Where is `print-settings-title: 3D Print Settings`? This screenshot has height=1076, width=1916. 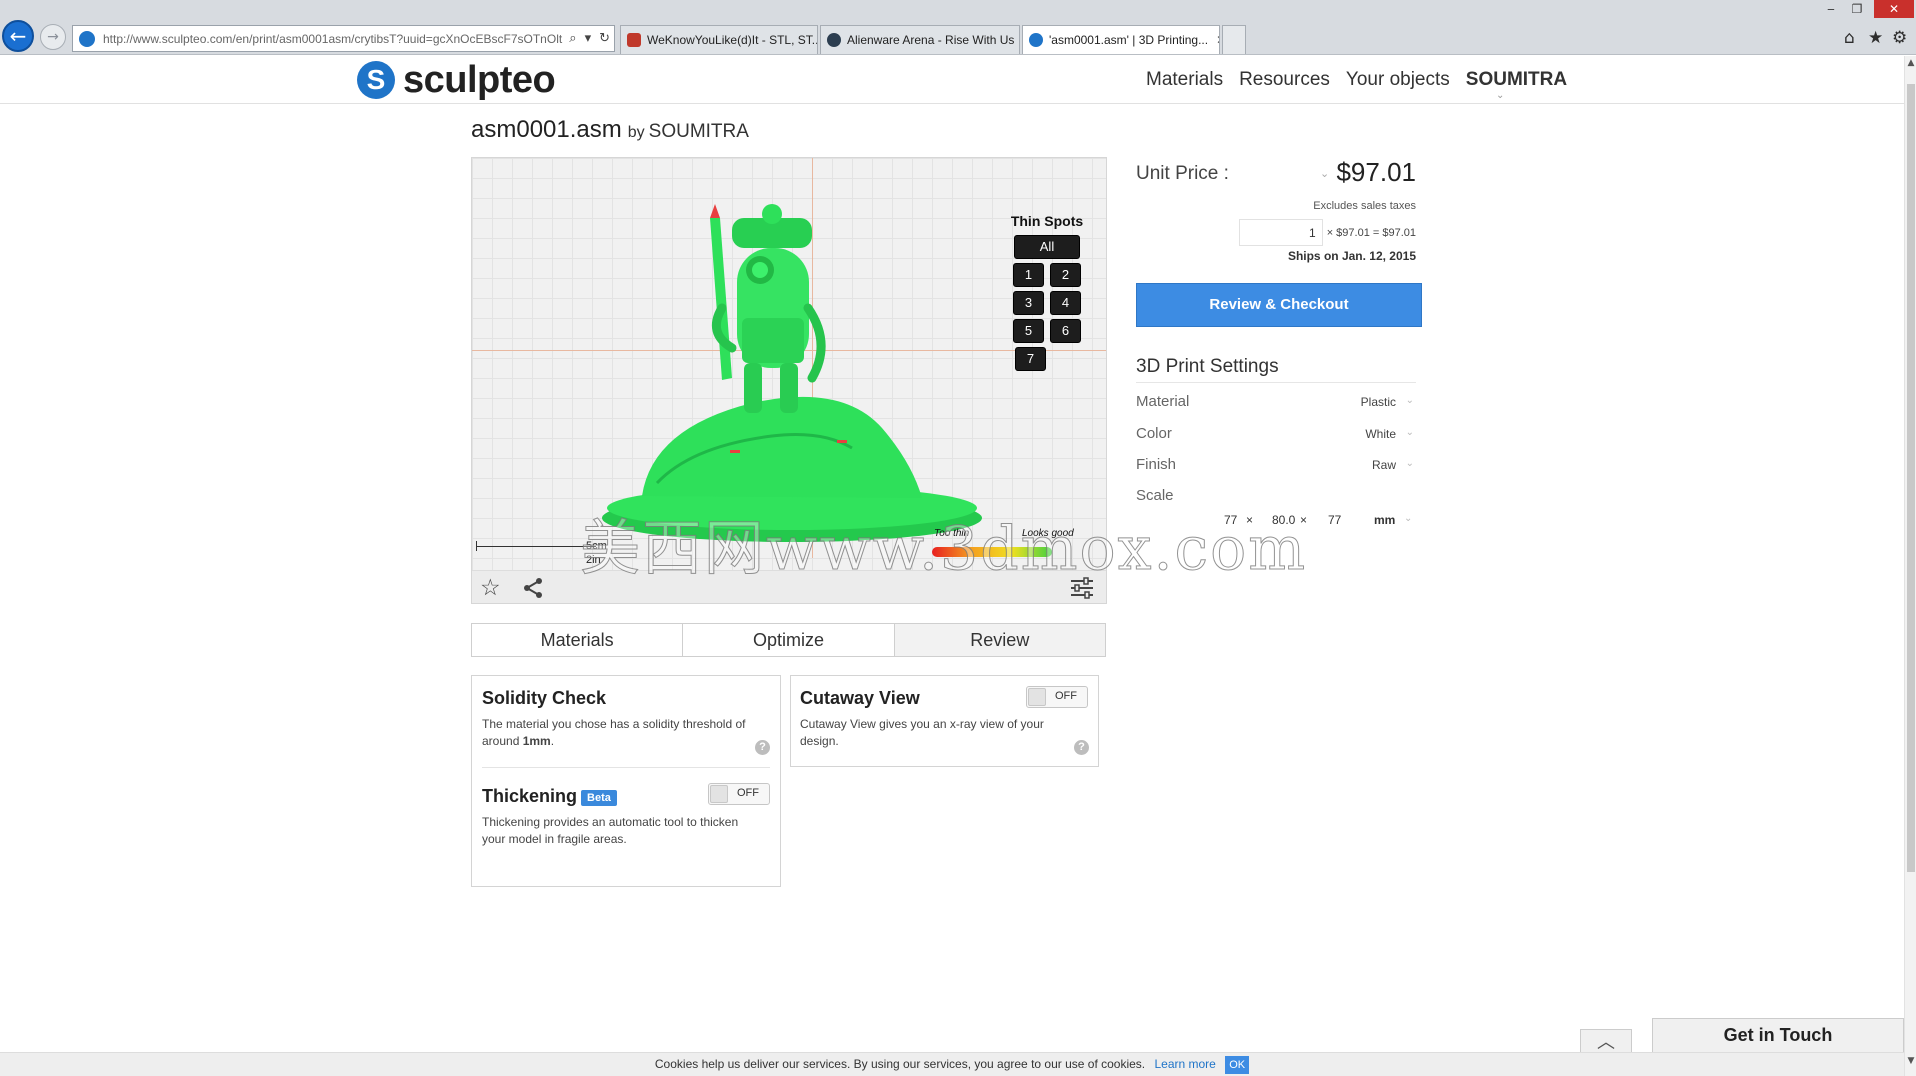 print-settings-title: 3D Print Settings is located at coordinates (1207, 366).